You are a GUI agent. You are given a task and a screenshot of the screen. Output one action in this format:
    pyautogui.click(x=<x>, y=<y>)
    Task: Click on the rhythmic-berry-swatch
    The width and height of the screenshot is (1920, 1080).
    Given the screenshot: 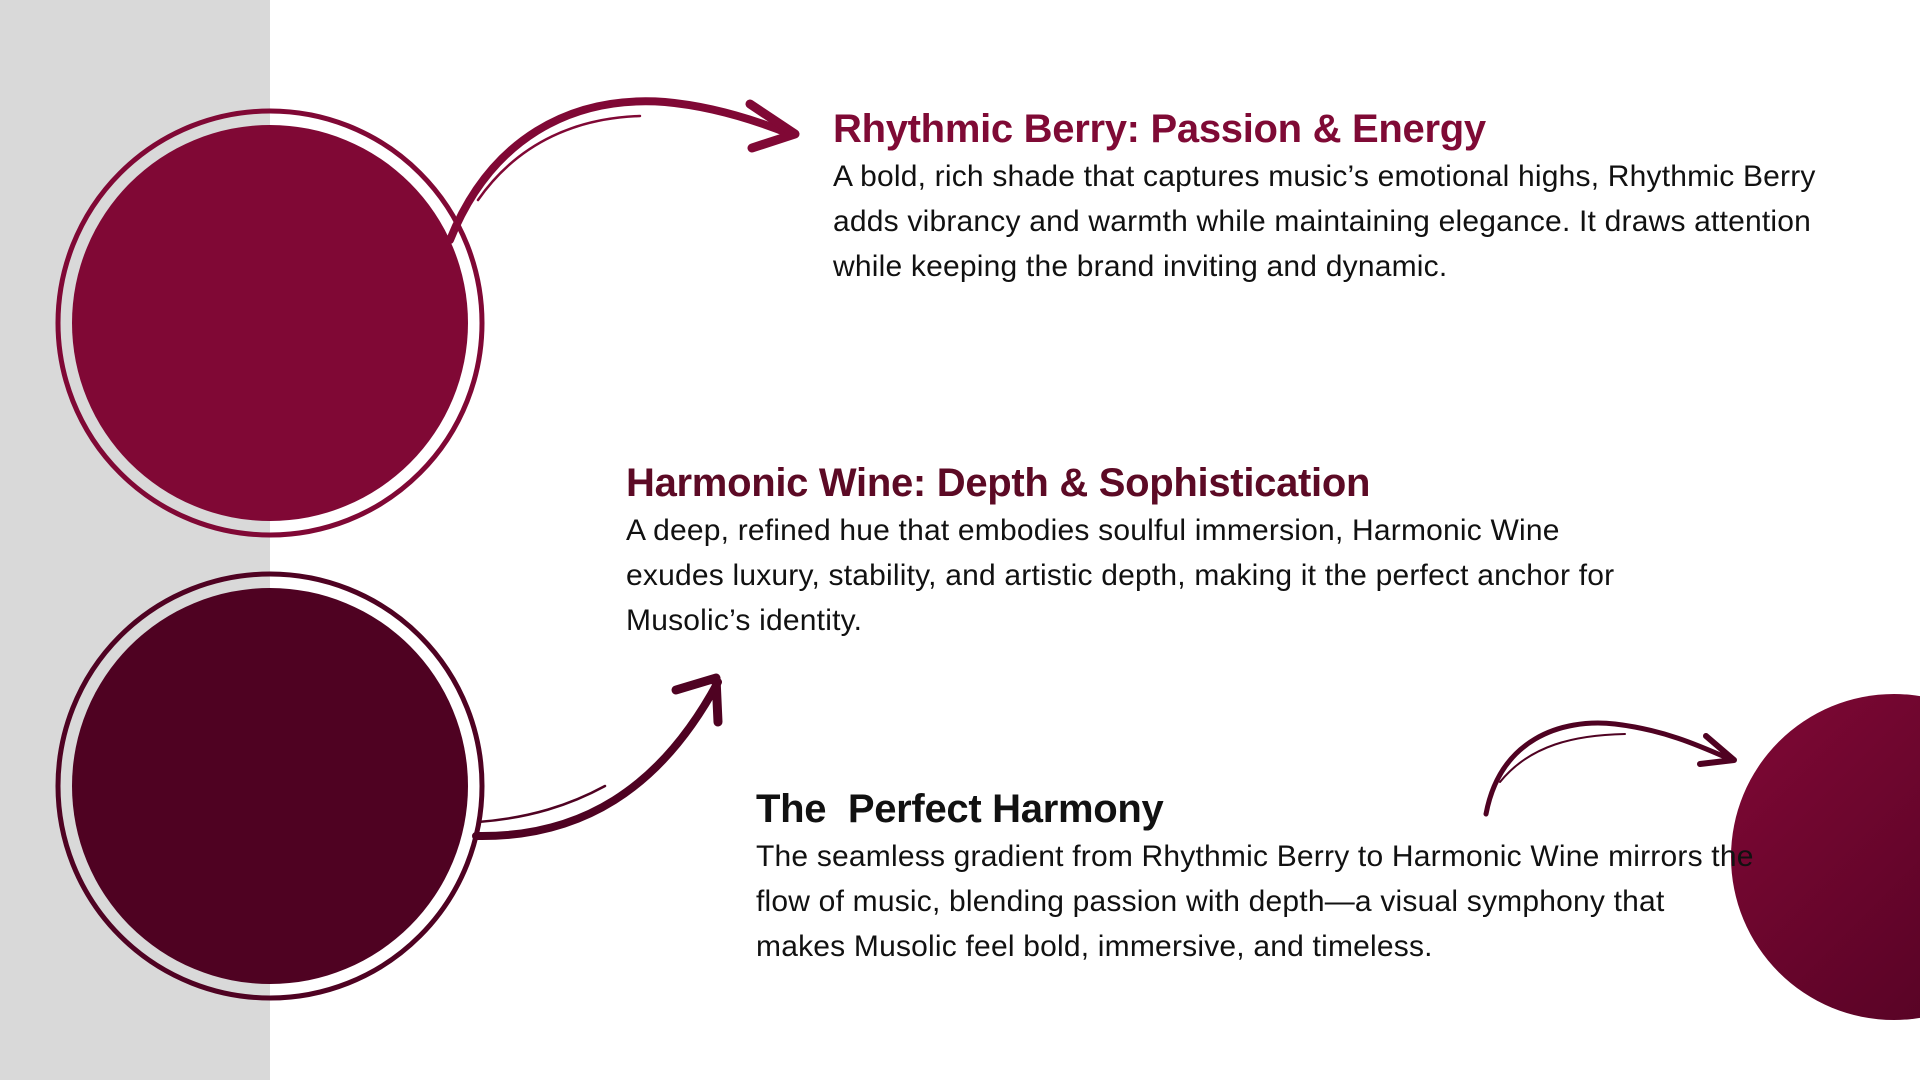 What is the action you would take?
    pyautogui.click(x=270, y=323)
    